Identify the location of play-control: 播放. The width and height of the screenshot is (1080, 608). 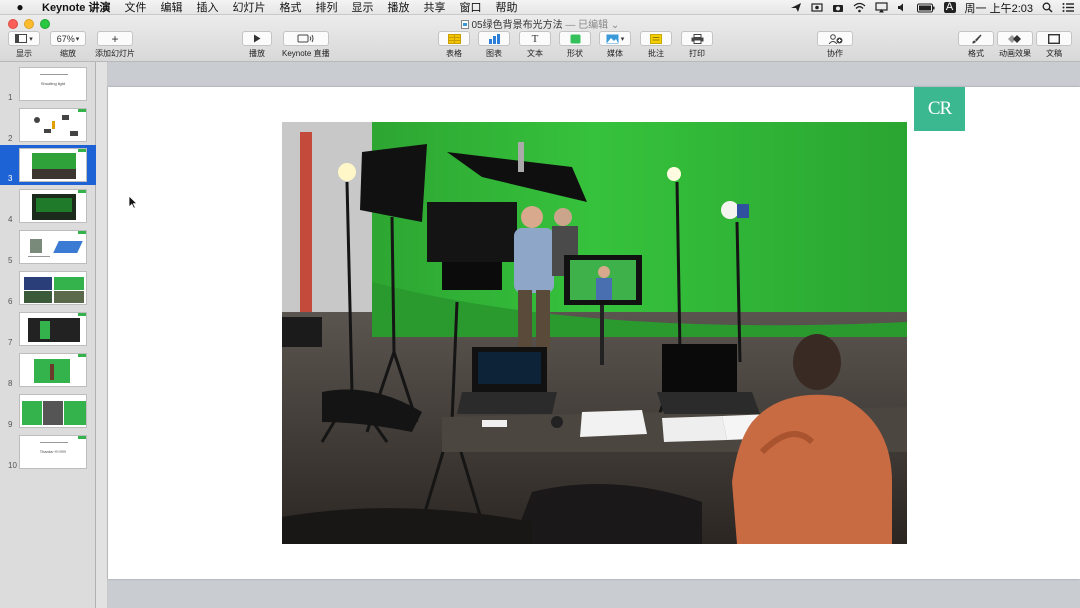
(257, 45).